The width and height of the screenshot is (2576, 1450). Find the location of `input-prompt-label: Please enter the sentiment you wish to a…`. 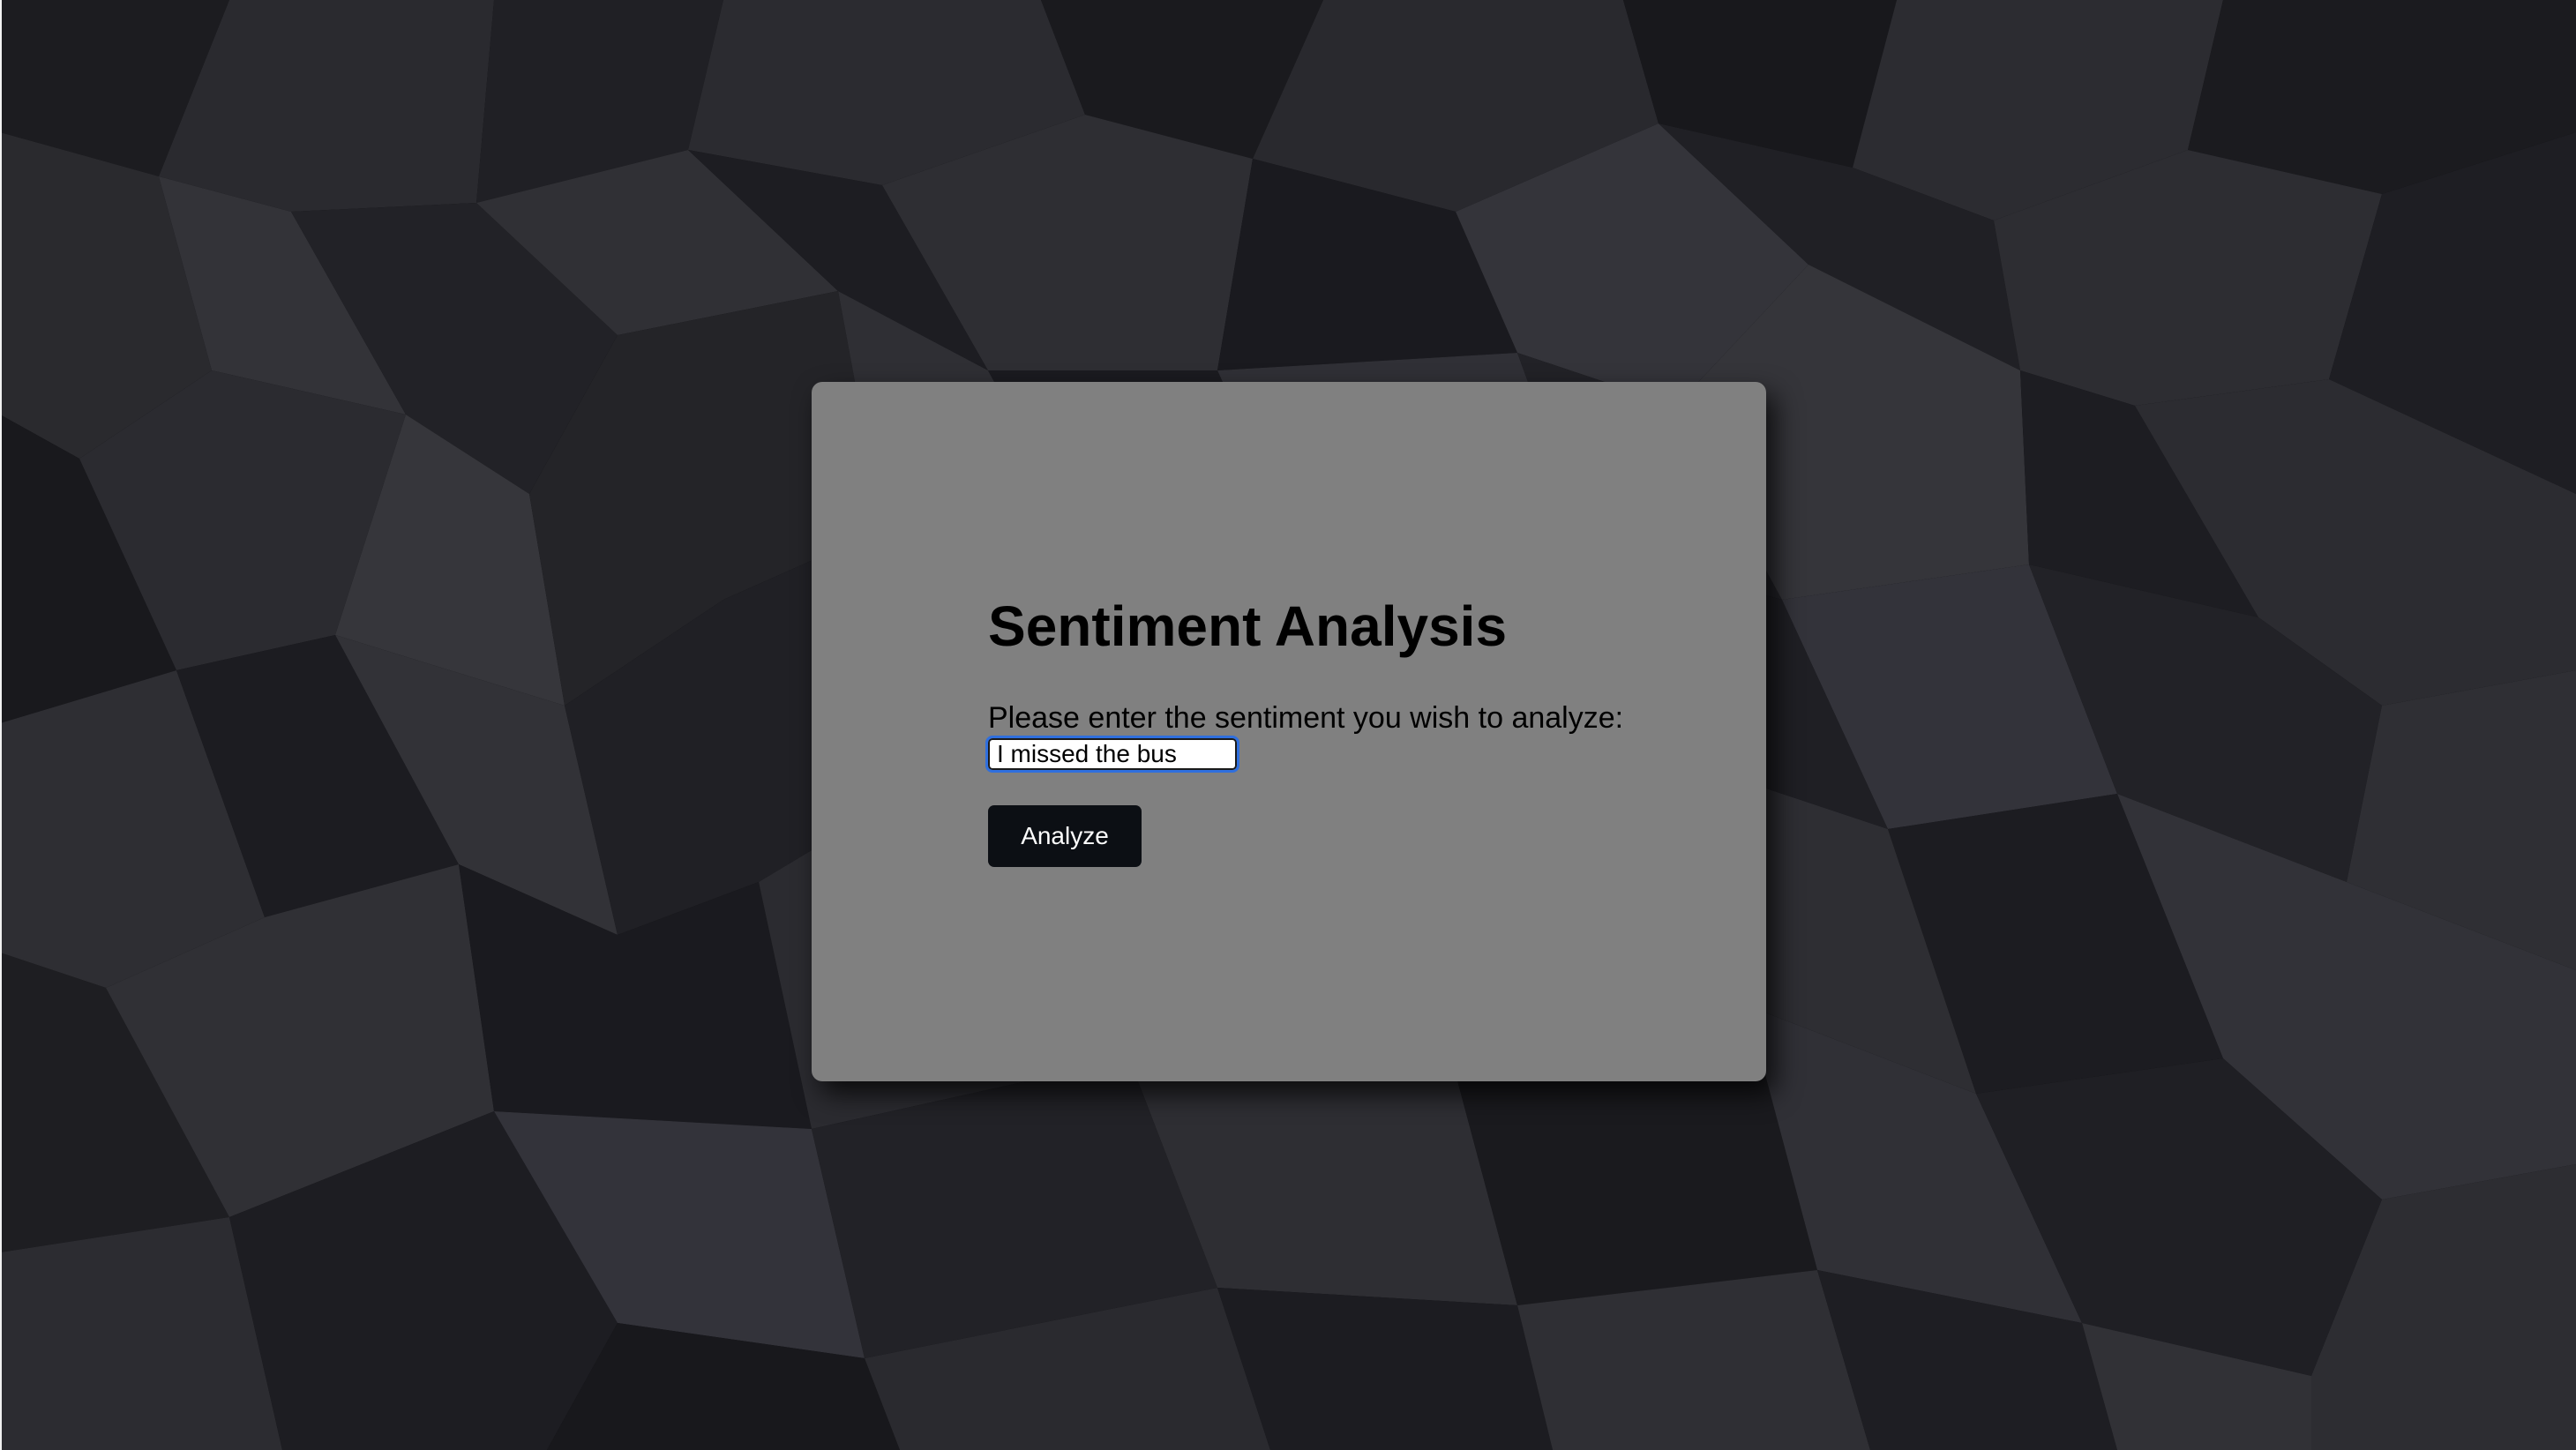

input-prompt-label: Please enter the sentiment you wish to a… is located at coordinates (1306, 718).